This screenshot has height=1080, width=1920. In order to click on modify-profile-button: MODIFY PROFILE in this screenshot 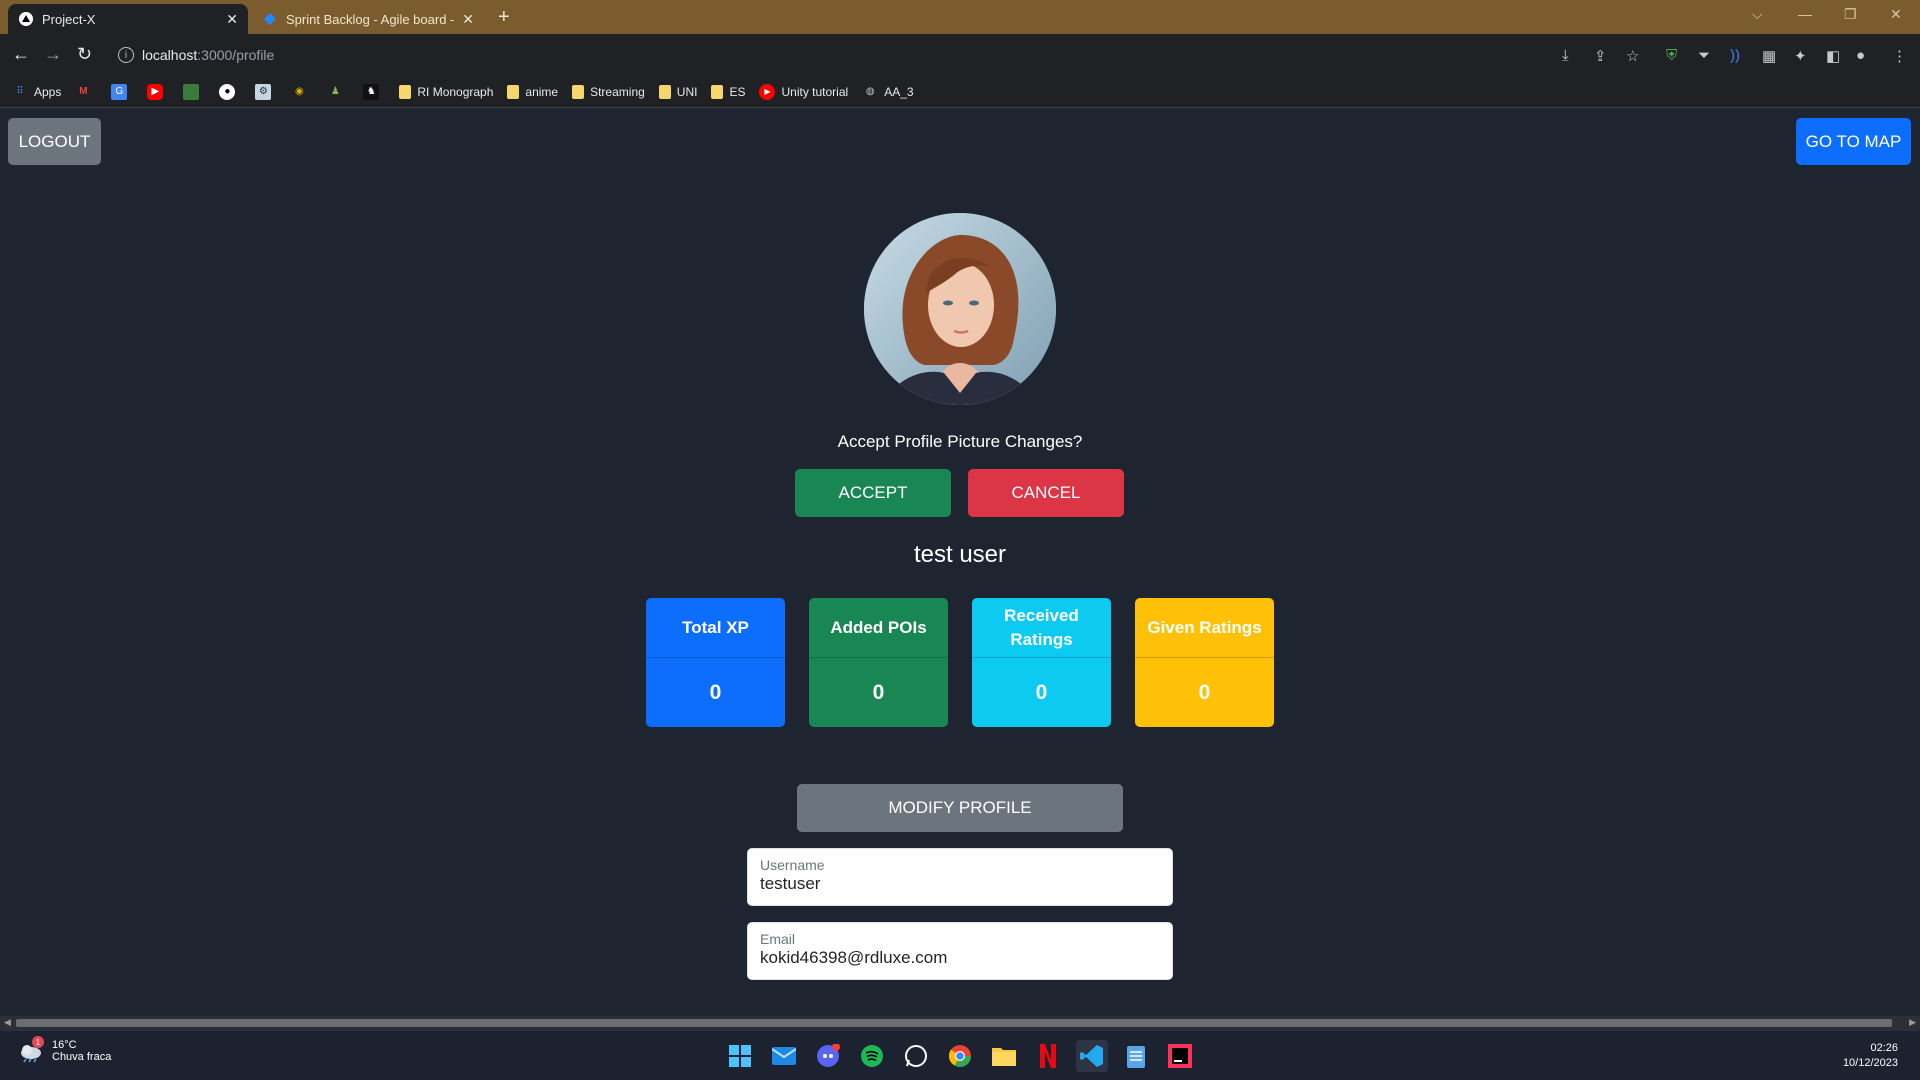, I will do `click(960, 808)`.